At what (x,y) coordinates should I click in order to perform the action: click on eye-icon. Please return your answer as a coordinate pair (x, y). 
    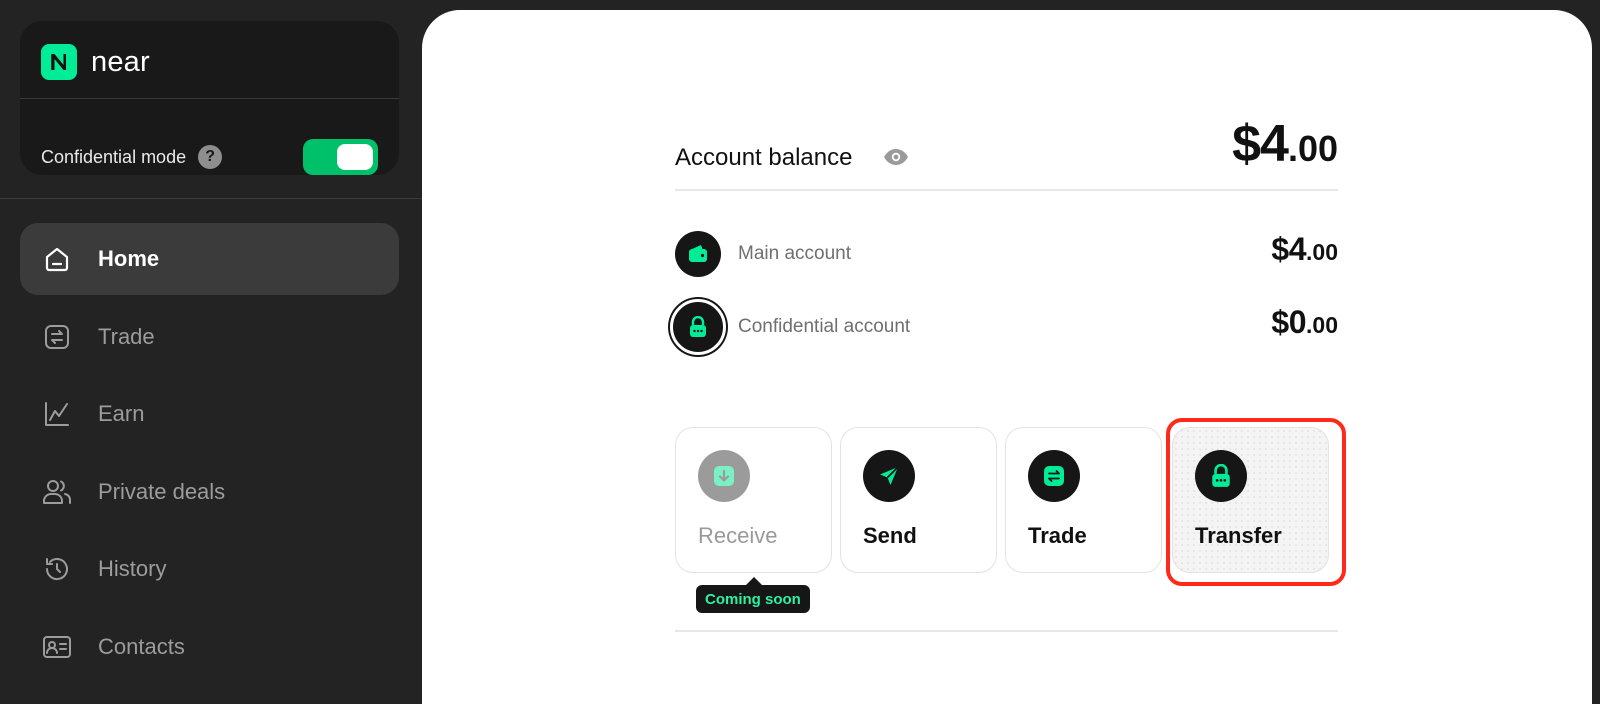
    Looking at the image, I should click on (896, 157).